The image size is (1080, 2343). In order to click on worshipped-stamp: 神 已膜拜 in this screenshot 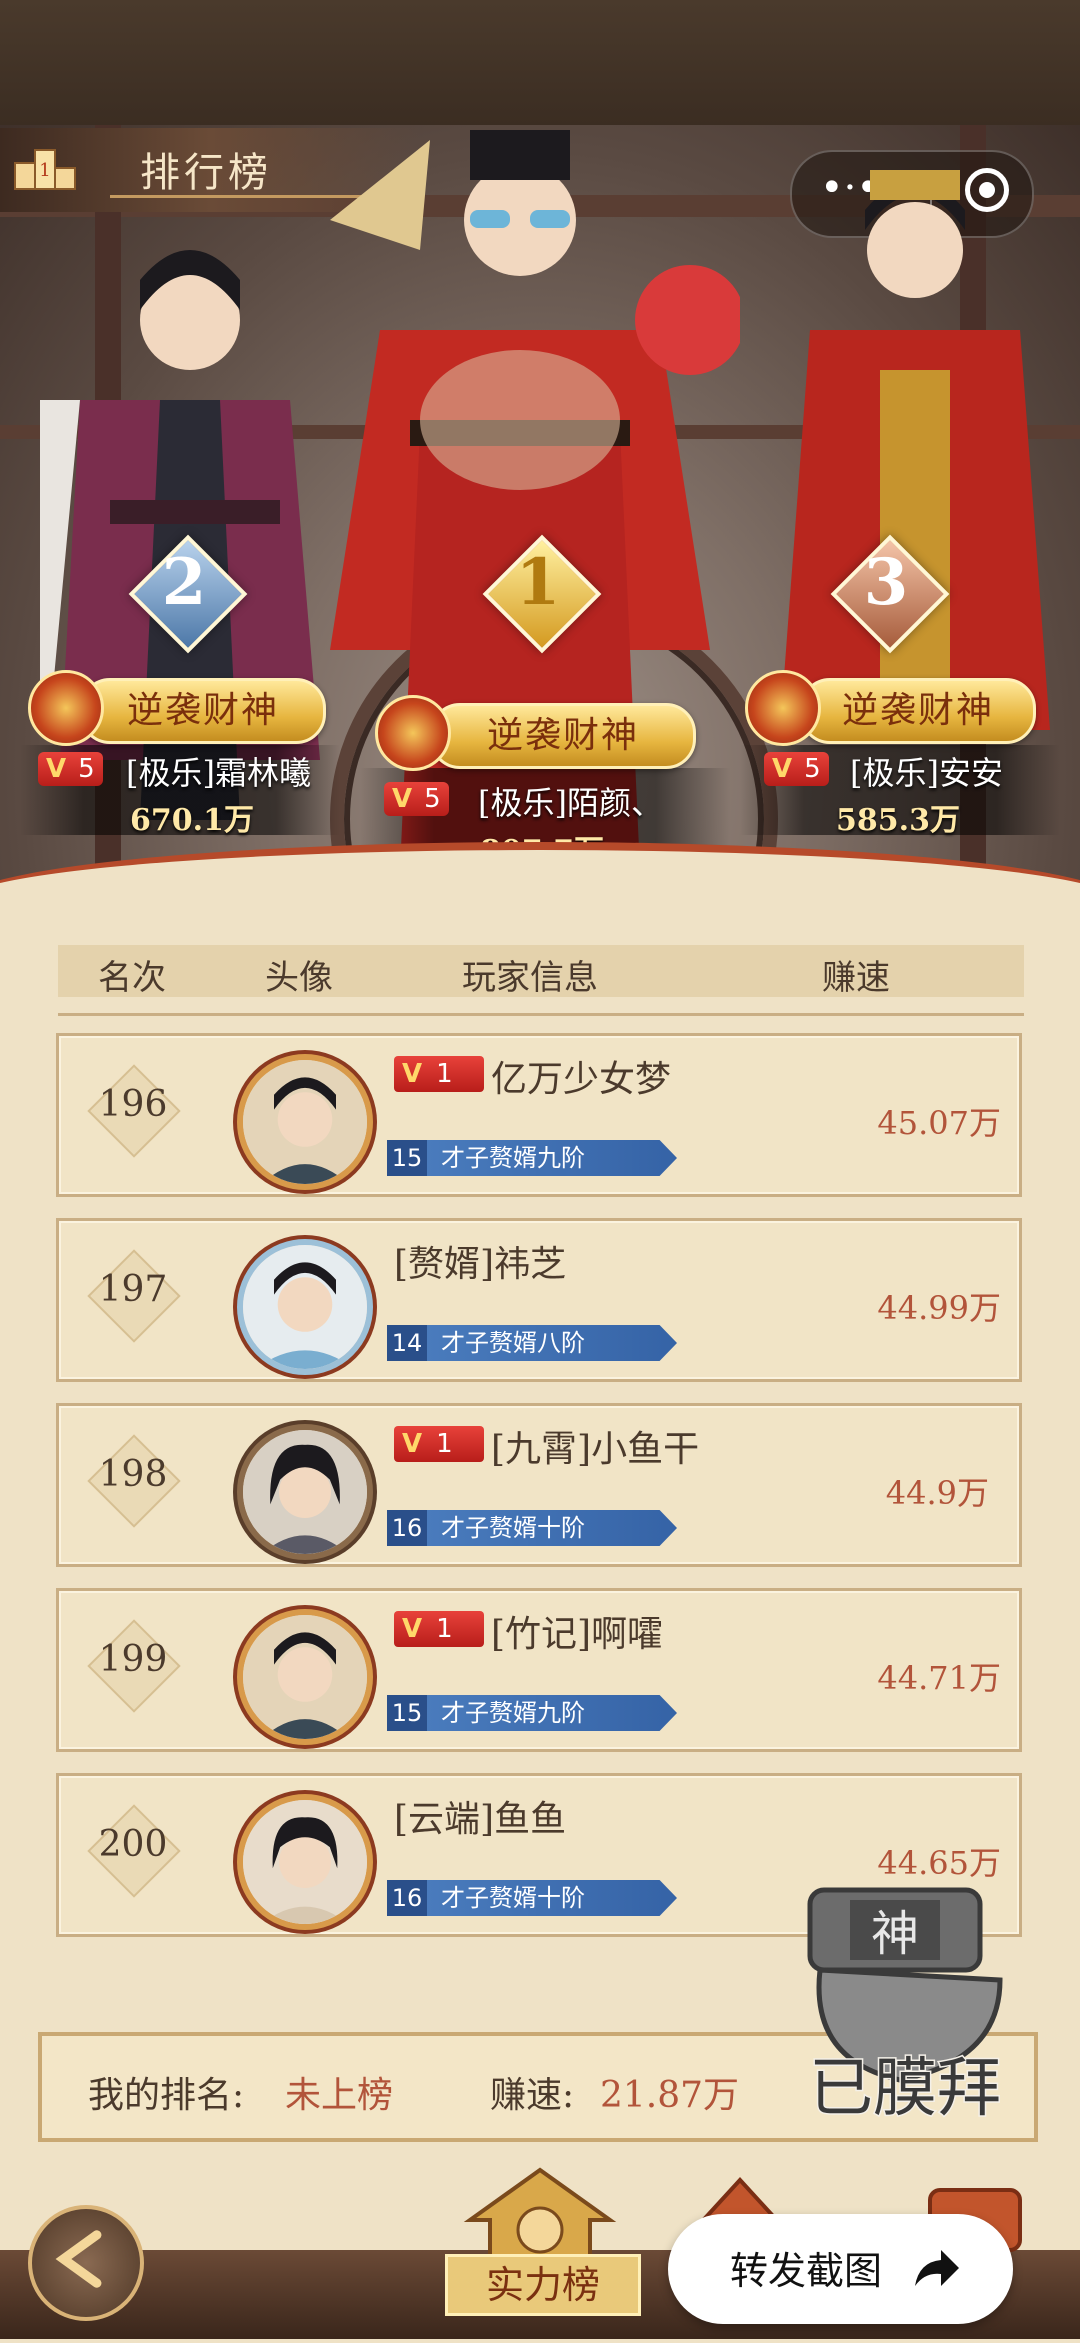, I will do `click(910, 2000)`.